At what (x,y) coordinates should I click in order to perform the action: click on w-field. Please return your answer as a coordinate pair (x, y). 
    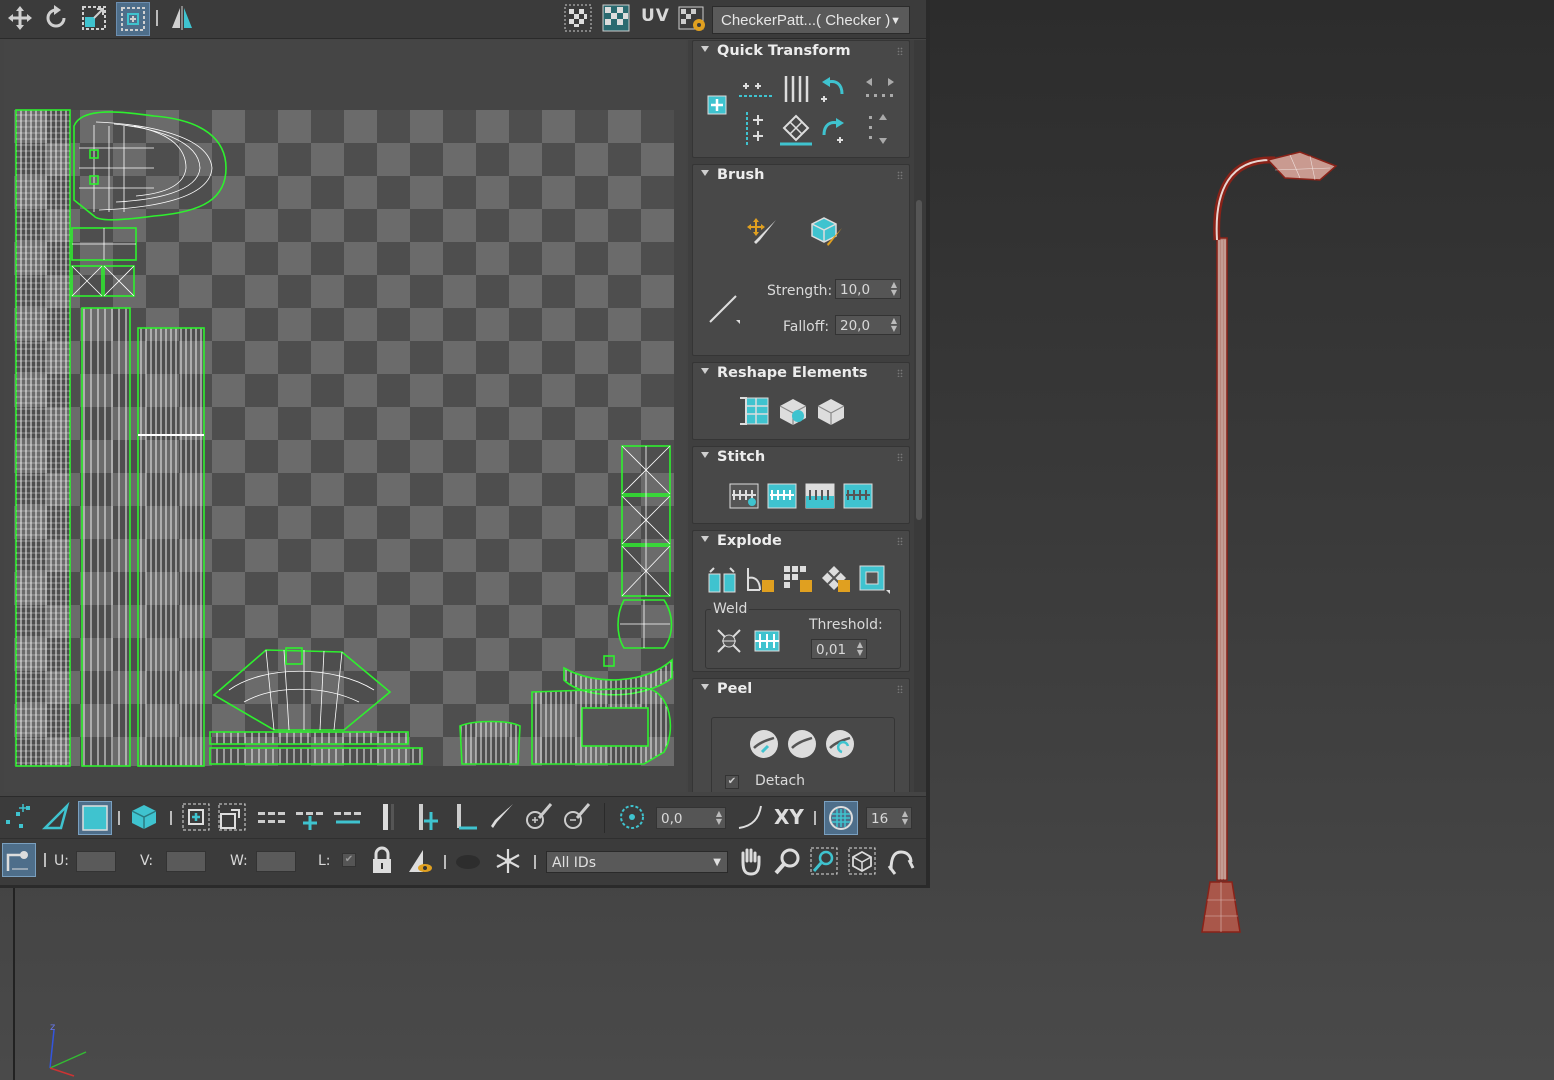
    Looking at the image, I should click on (276, 861).